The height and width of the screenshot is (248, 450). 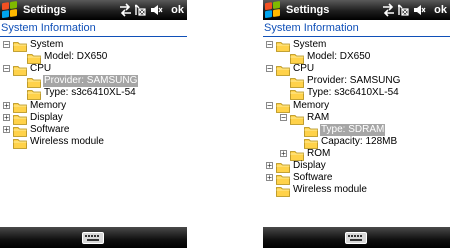 I want to click on tree-item: − Memory, so click(x=356, y=106).